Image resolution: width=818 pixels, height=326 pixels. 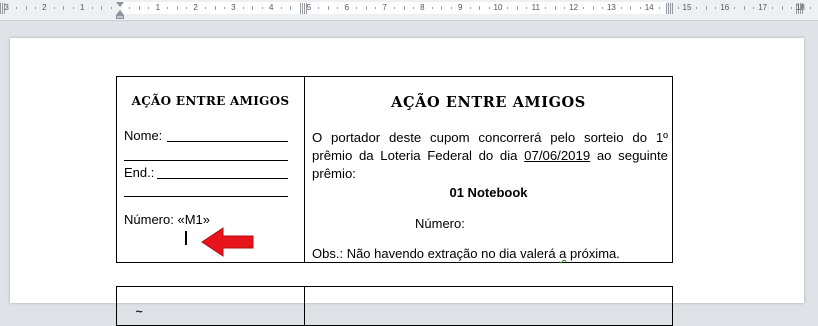 What do you see at coordinates (498, 7) in the screenshot?
I see `ruler-number: 10` at bounding box center [498, 7].